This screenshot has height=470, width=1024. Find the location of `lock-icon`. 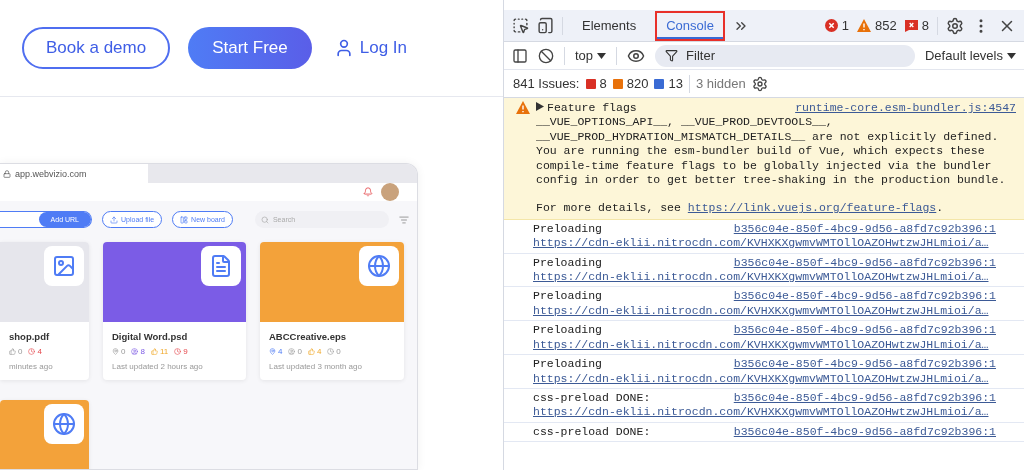

lock-icon is located at coordinates (7, 173).